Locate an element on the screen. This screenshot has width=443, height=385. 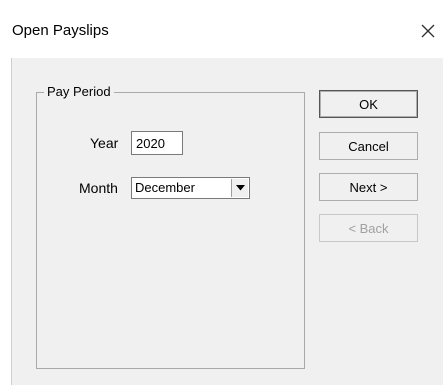
window-title: Open Payslips is located at coordinates (60, 30).